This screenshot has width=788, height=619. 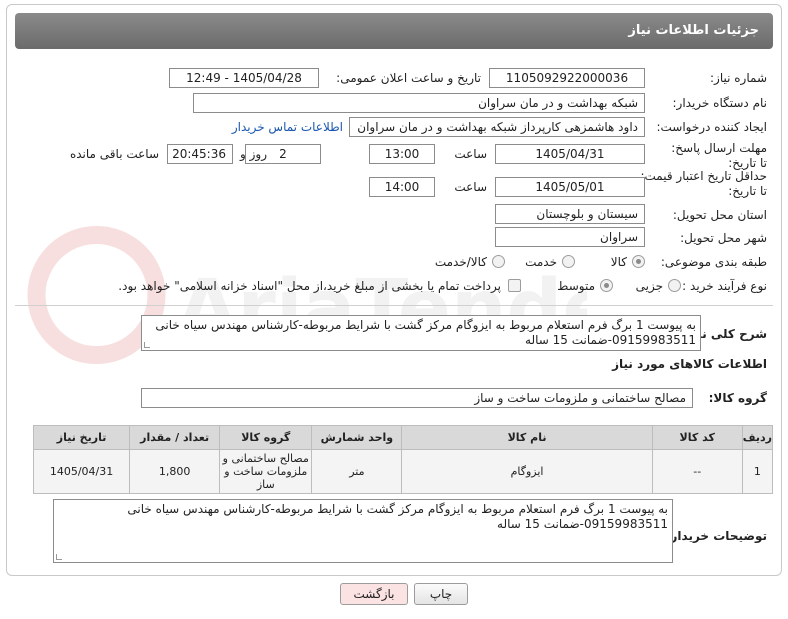 What do you see at coordinates (175, 471) in the screenshot?
I see `cell-qty: 1,800` at bounding box center [175, 471].